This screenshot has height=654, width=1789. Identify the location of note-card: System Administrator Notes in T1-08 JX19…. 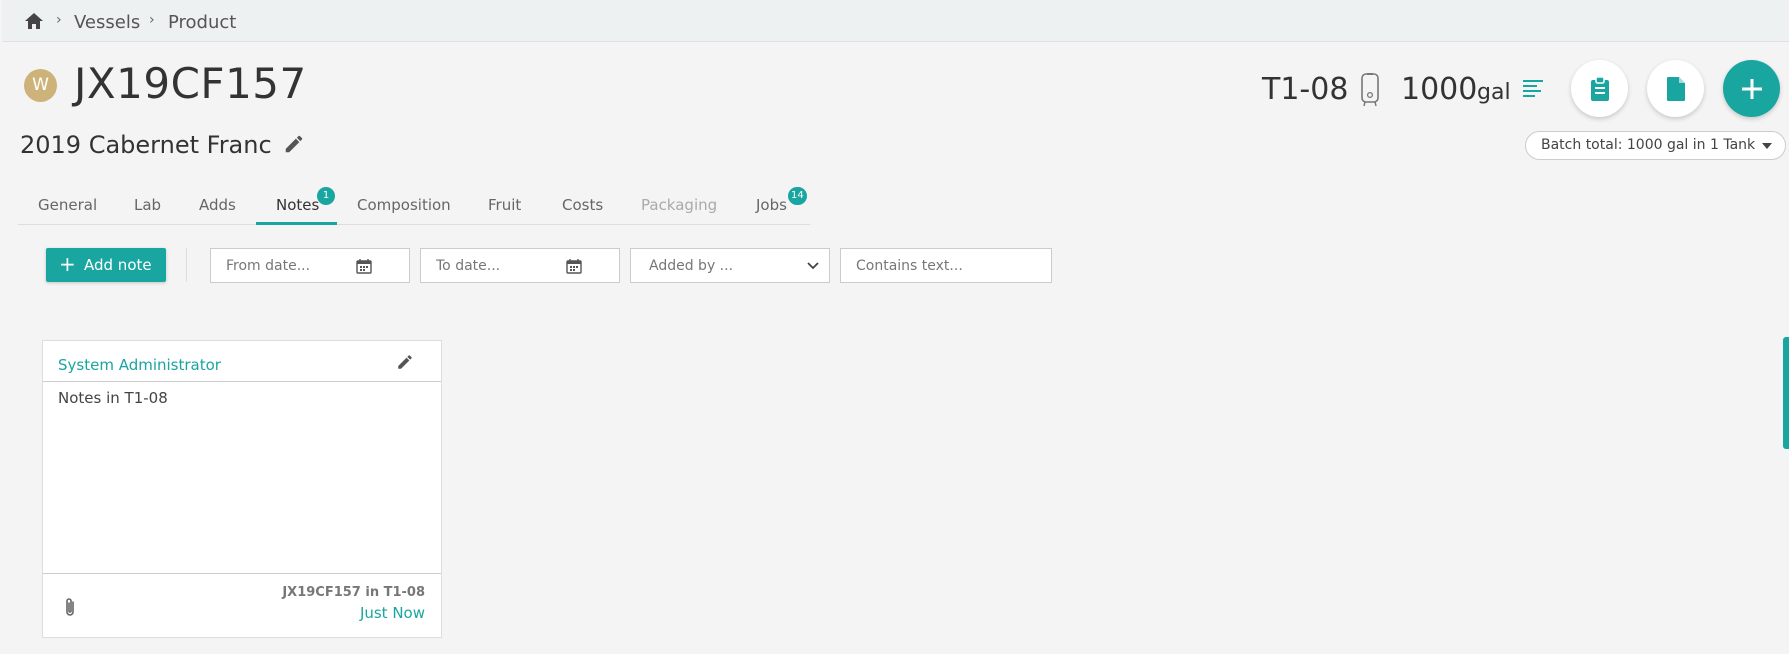
(242, 489).